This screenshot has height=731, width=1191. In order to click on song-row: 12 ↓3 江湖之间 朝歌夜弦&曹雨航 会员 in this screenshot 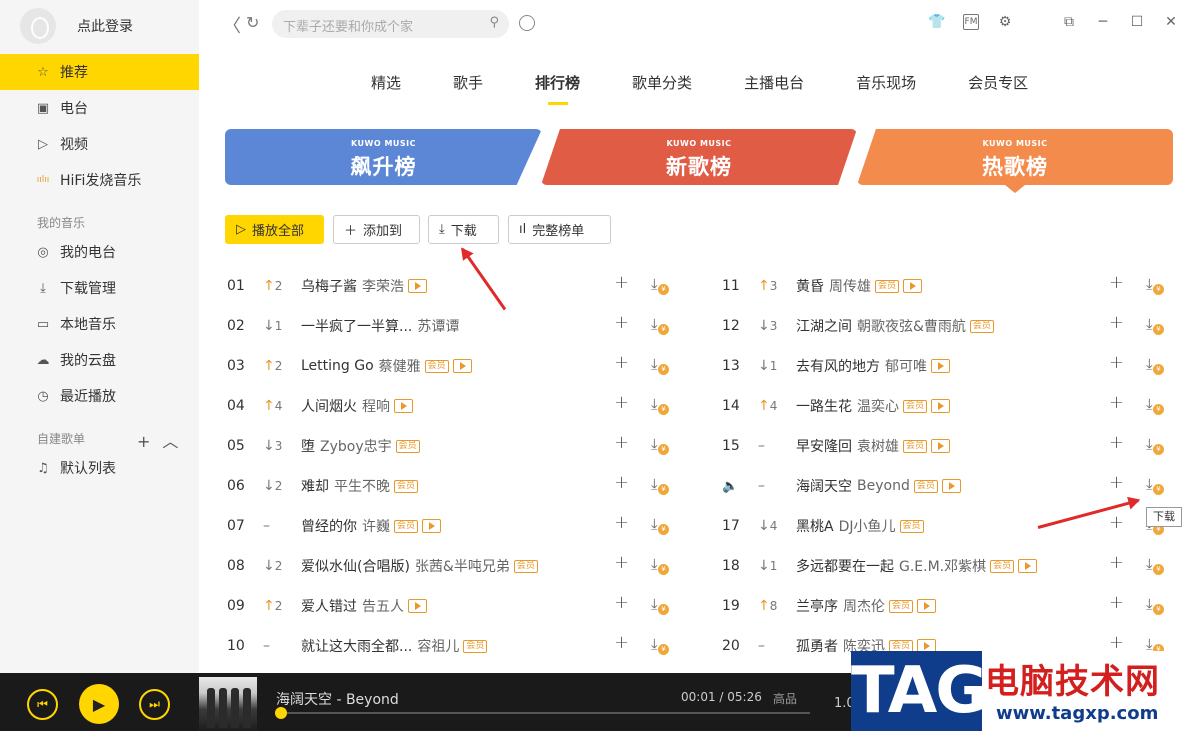, I will do `click(858, 326)`.